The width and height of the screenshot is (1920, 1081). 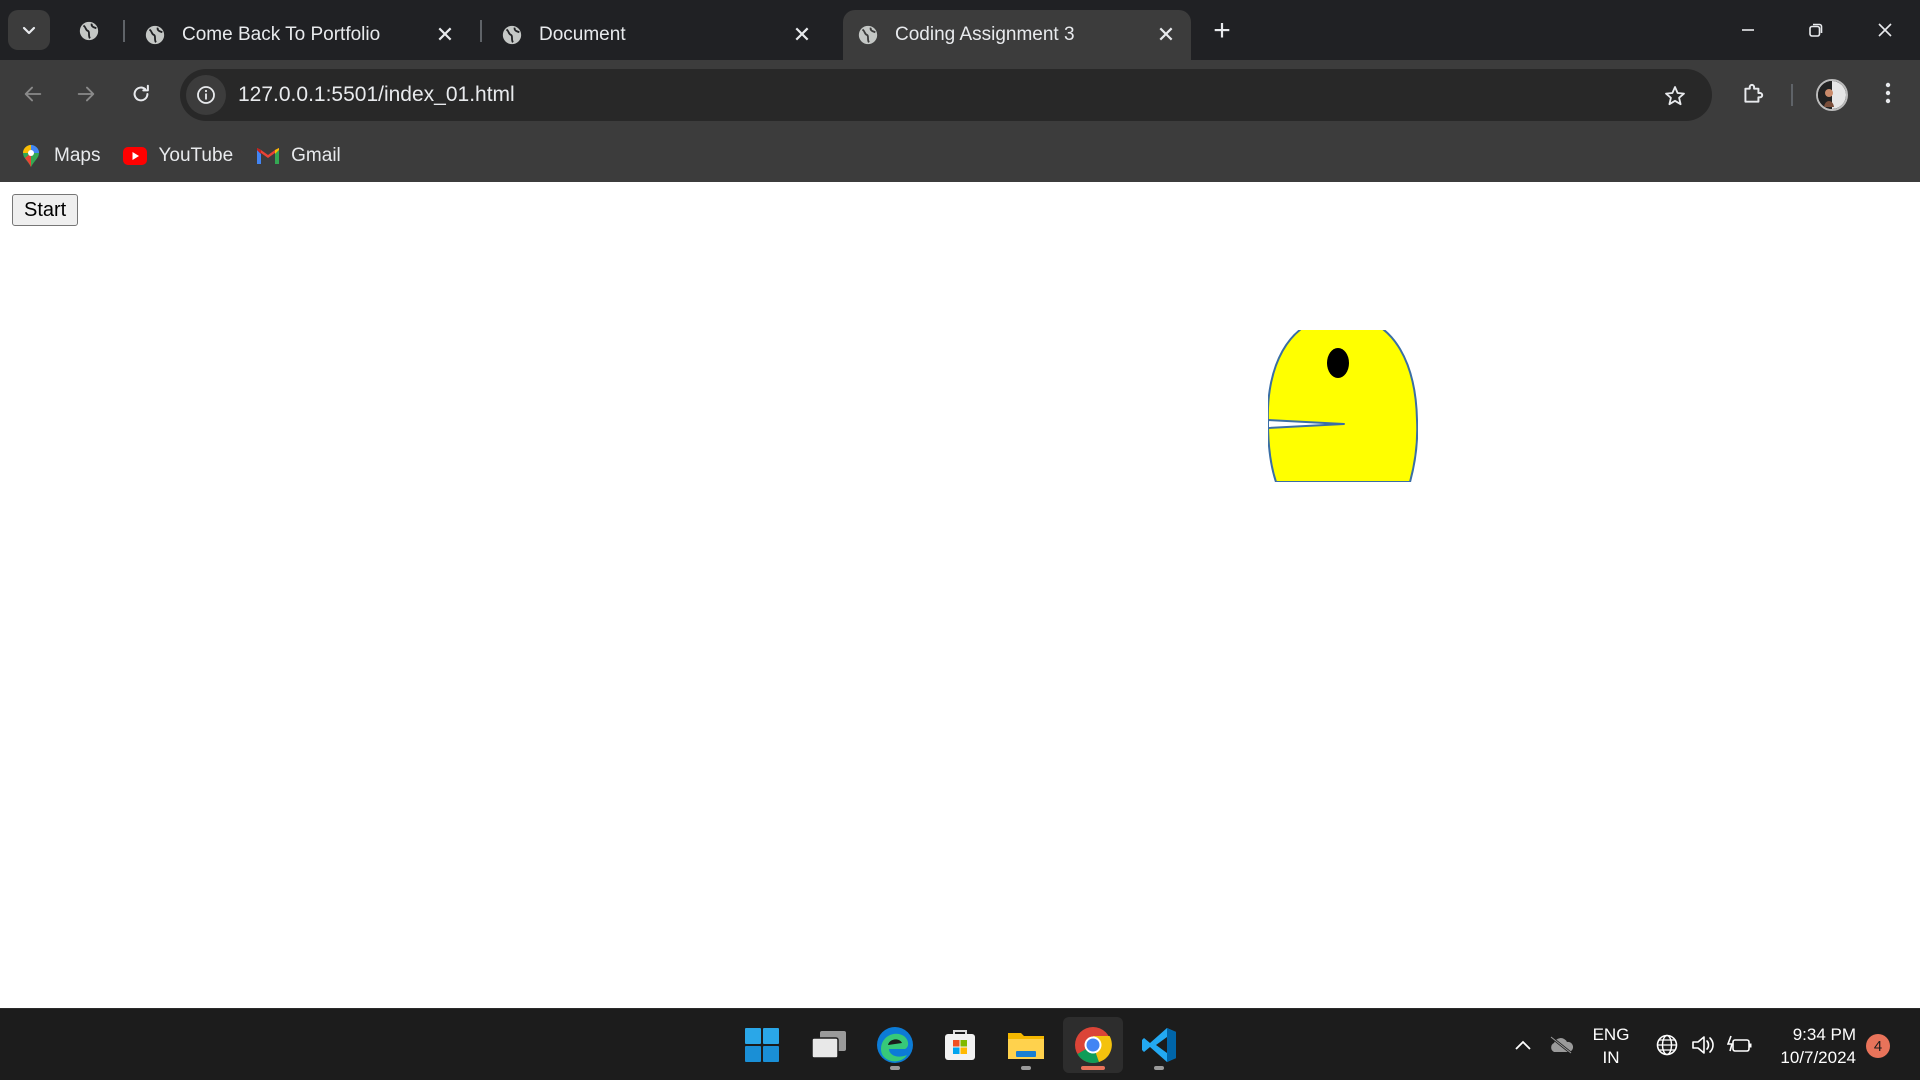 I want to click on browser-toolbar: 127.0.0.1:5501/index_01.html, so click(x=960, y=95).